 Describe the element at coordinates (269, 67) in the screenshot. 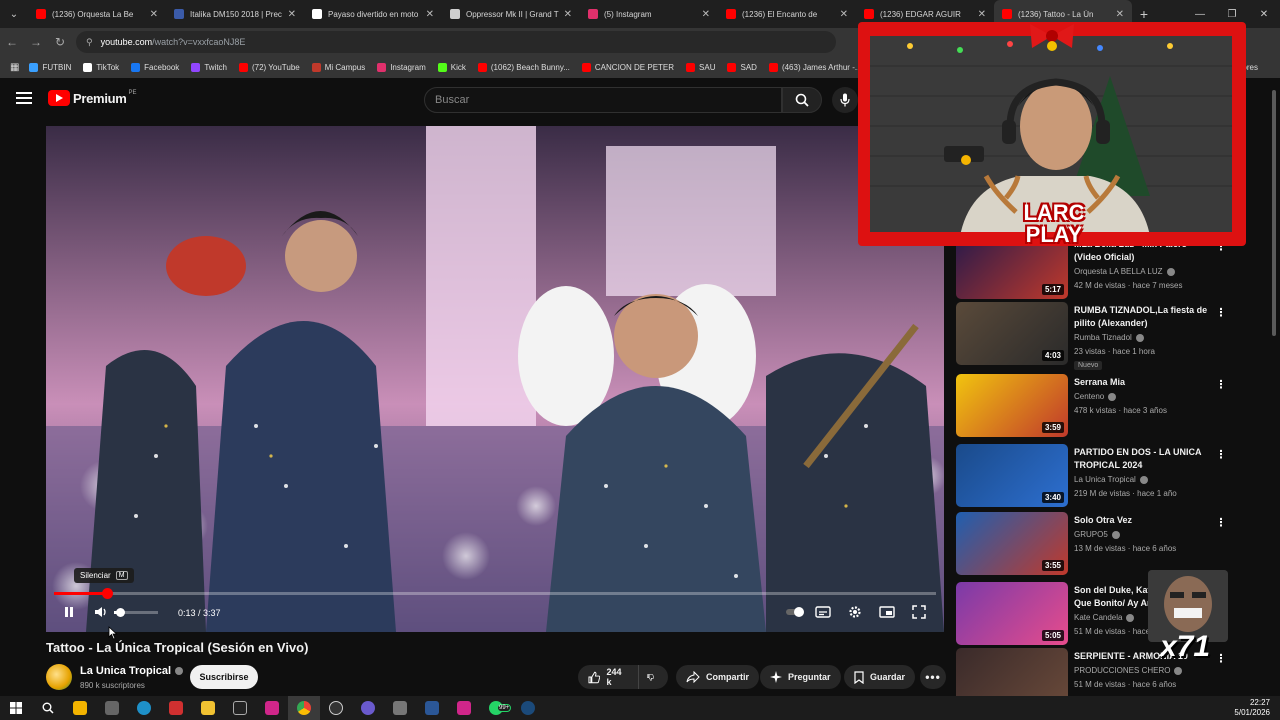

I see `bookmark-item: (72) YouTube` at that location.